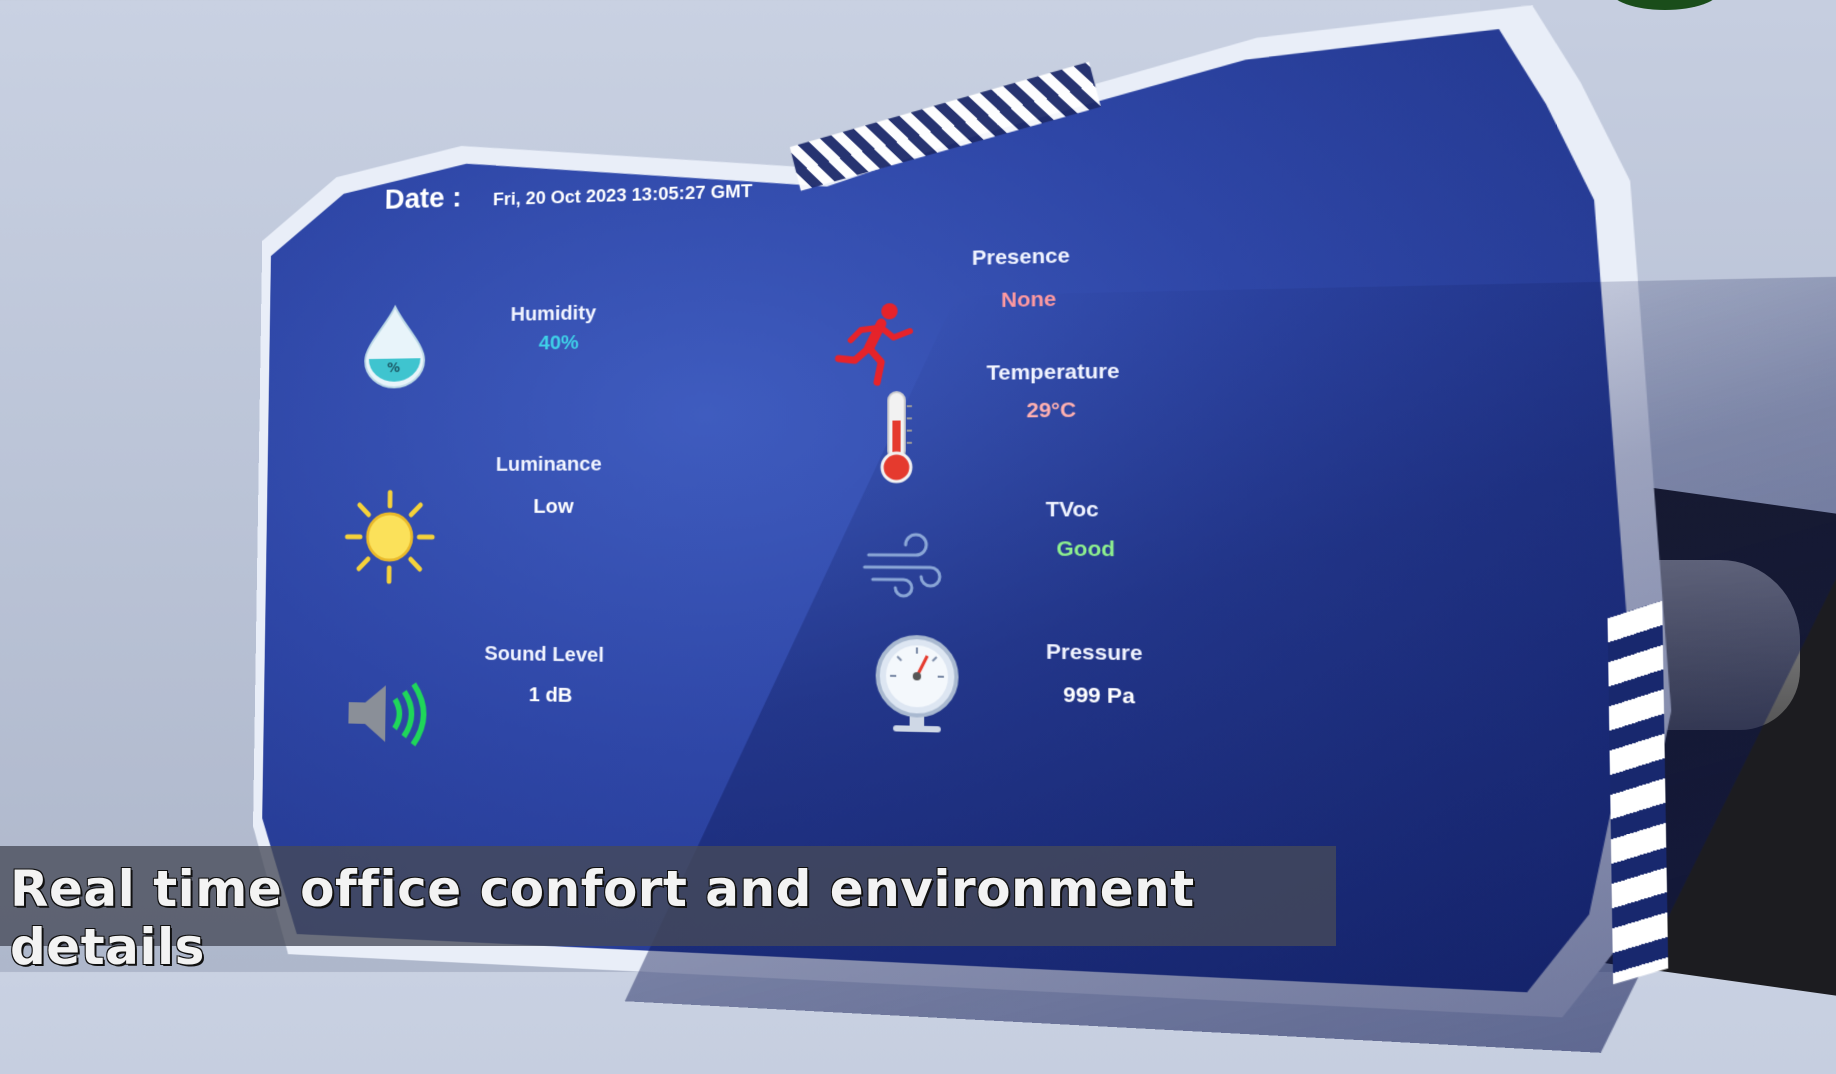 Image resolution: width=1836 pixels, height=1074 pixels. I want to click on luminance-value: Low, so click(553, 507).